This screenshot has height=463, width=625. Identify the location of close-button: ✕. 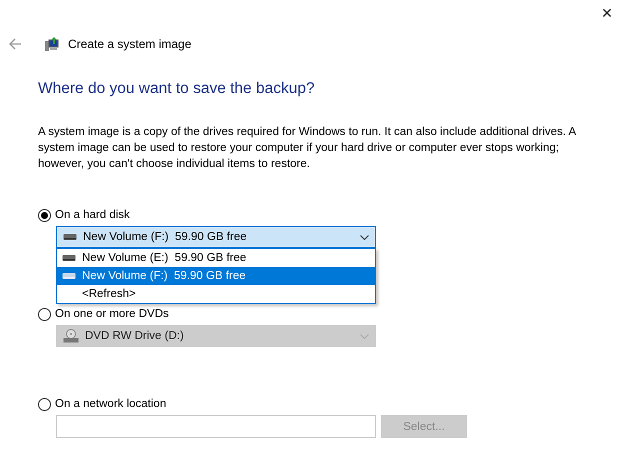
(607, 14).